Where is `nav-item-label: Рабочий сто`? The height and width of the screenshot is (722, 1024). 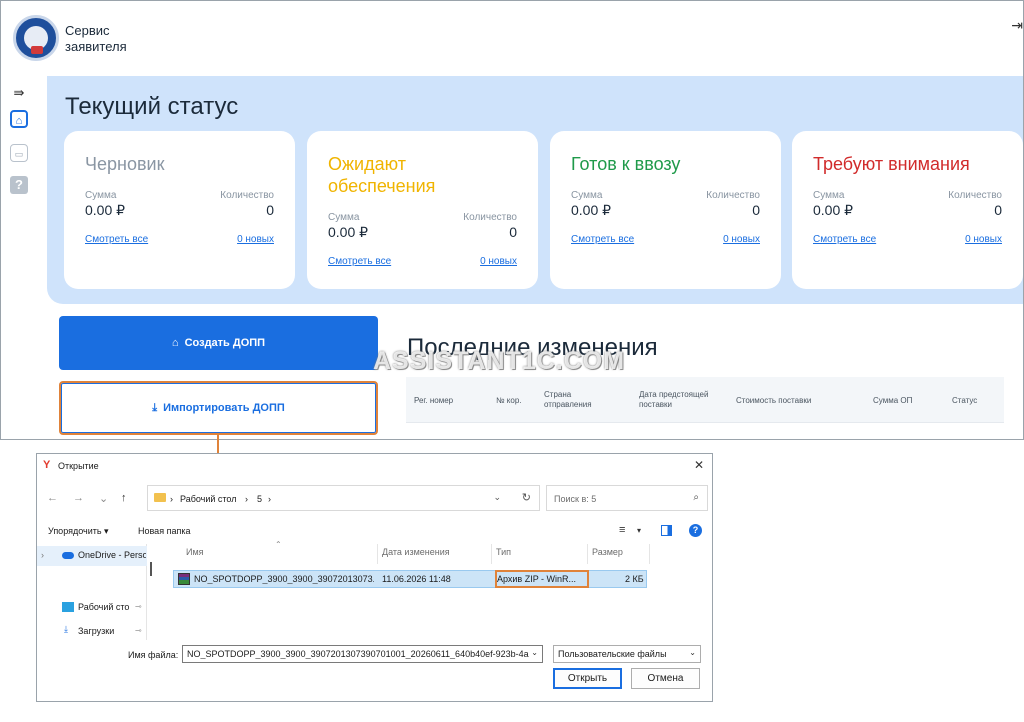
nav-item-label: Рабочий сто is located at coordinates (104, 607).